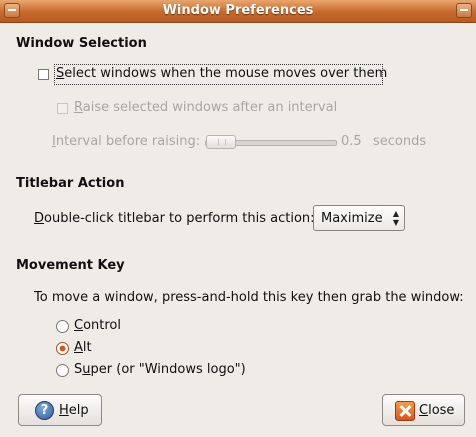  I want to click on radio-alt-label: Alt, so click(83, 347).